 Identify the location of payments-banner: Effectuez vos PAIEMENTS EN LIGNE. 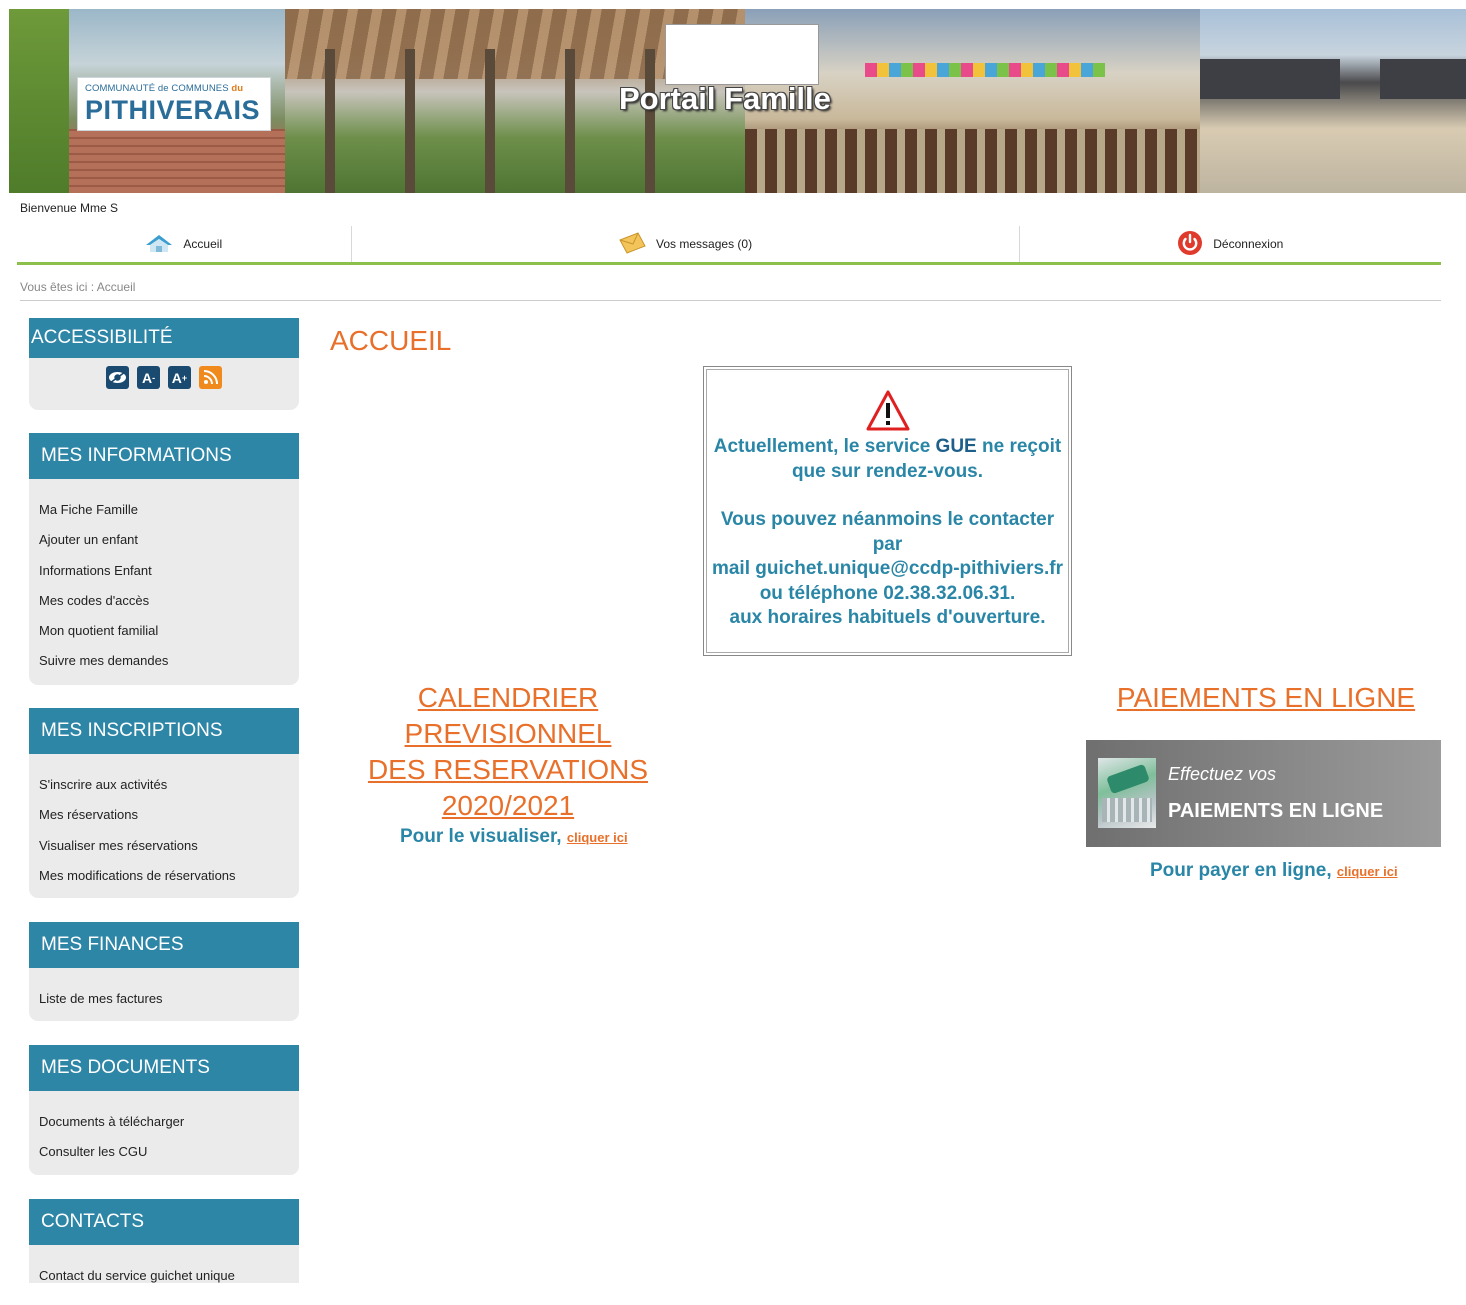
(1263, 793).